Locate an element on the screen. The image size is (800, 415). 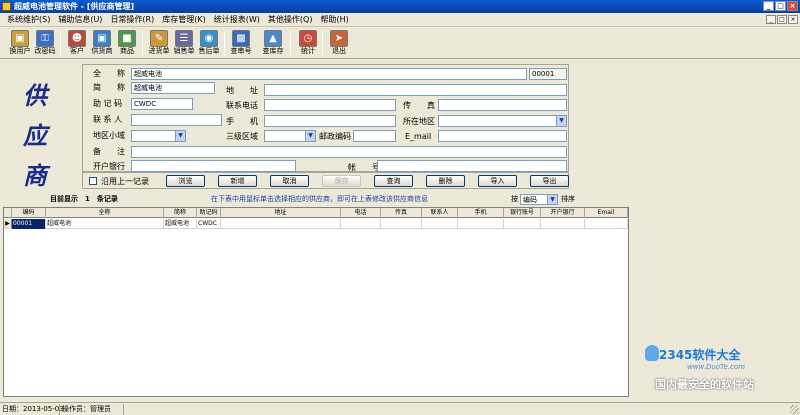
col-header-full-name: 全称 is located at coordinates (105, 213).